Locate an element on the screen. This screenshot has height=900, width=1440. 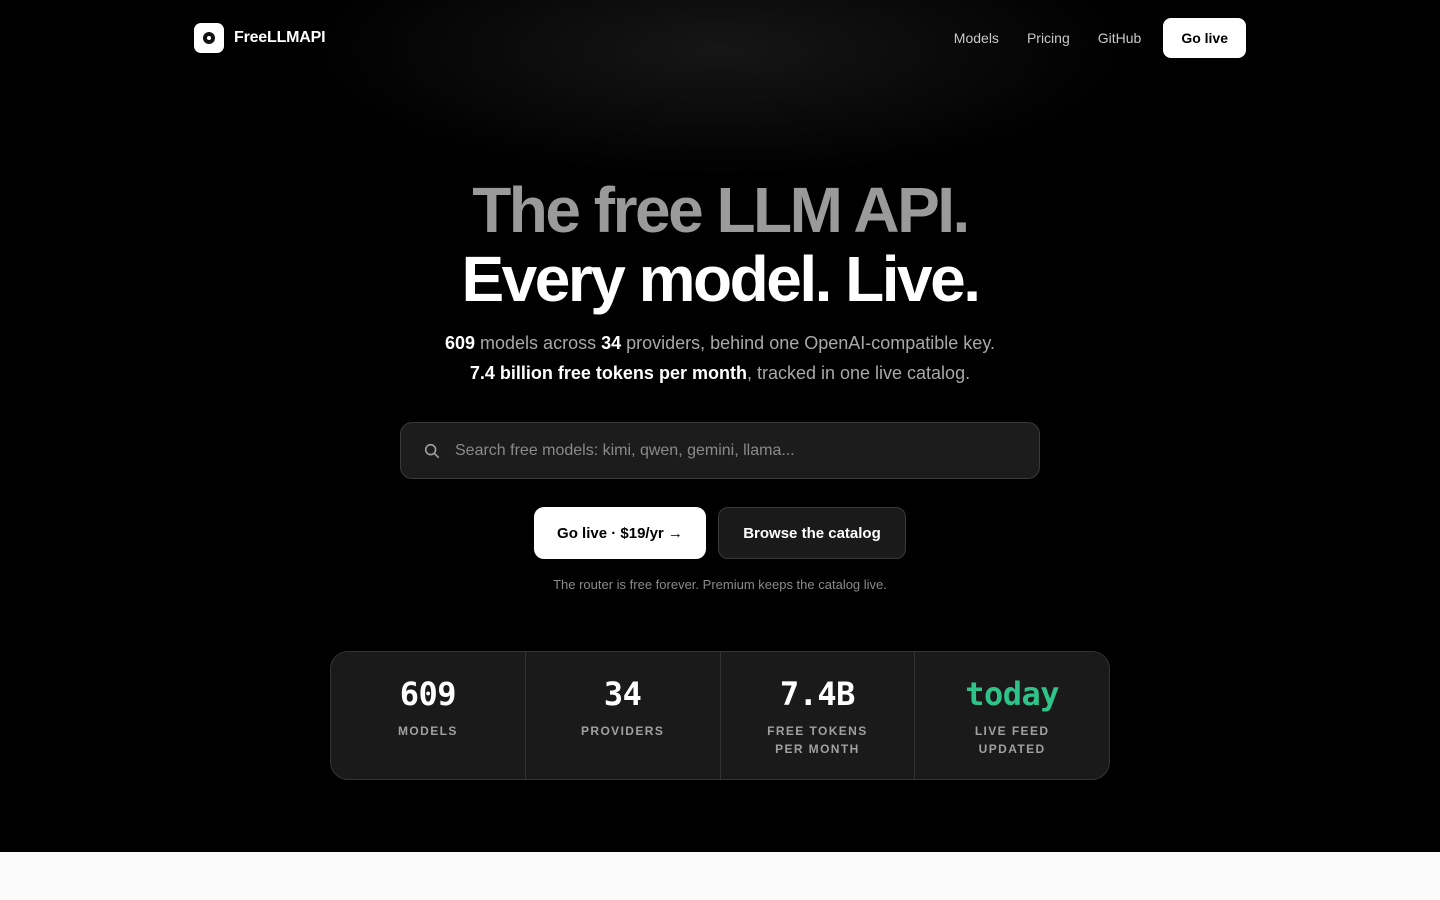
stat-value: today is located at coordinates (1012, 694).